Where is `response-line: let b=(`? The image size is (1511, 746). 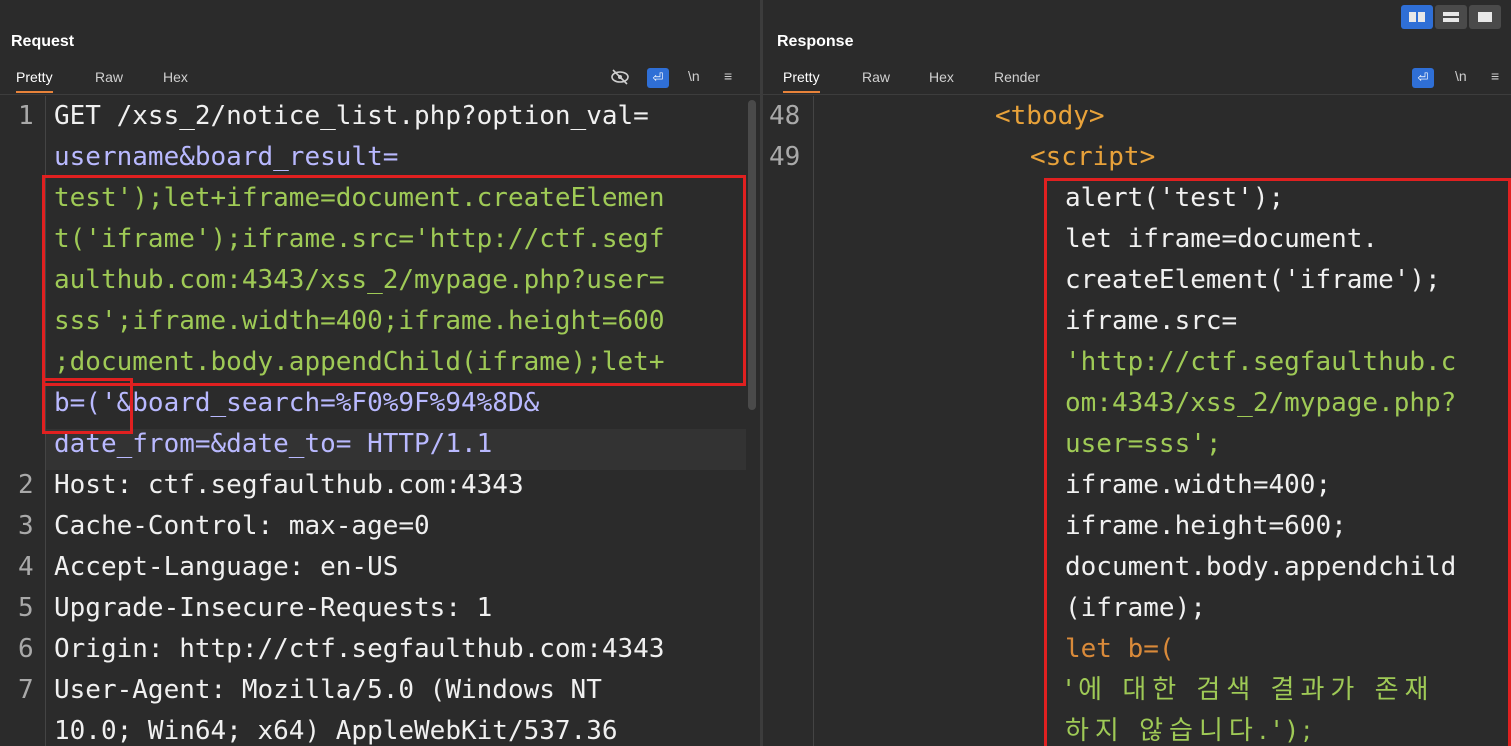 response-line: let b=( is located at coordinates (1120, 649).